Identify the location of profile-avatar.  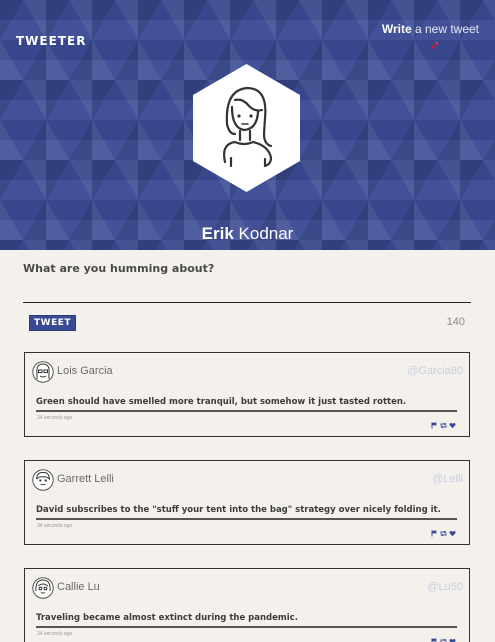
(246, 128).